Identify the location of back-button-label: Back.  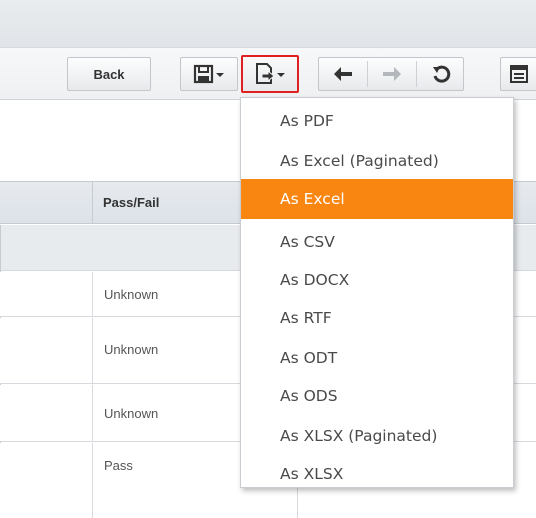
(109, 74).